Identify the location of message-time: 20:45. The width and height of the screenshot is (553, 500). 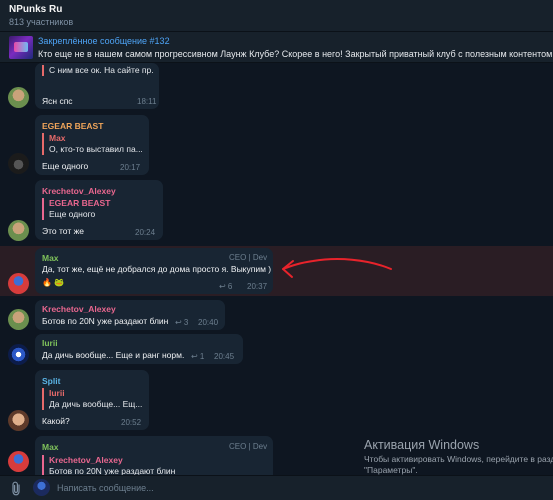
(224, 356).